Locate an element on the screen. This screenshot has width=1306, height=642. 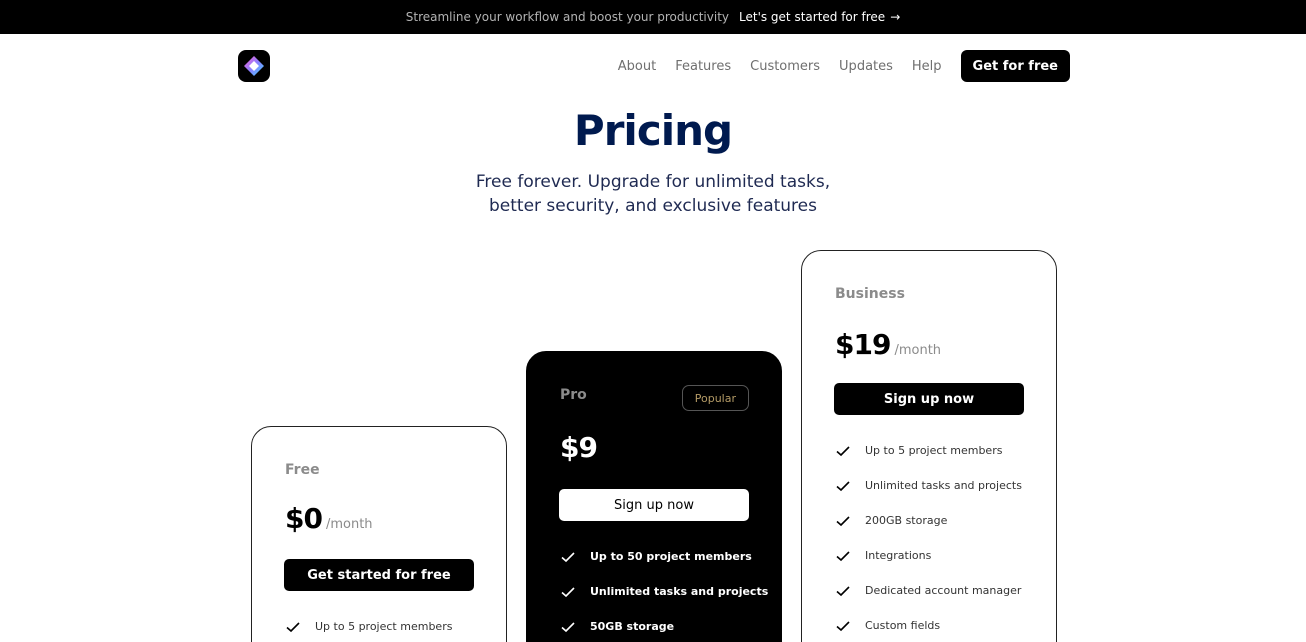
list-item: 200GB storage is located at coordinates (928, 520).